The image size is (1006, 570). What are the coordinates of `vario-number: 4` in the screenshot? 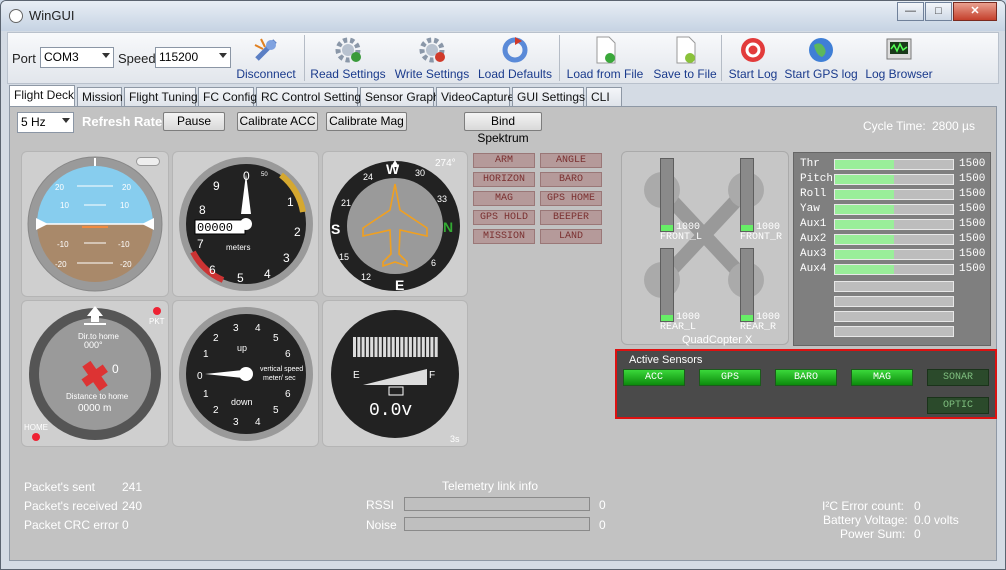 It's located at (258, 422).